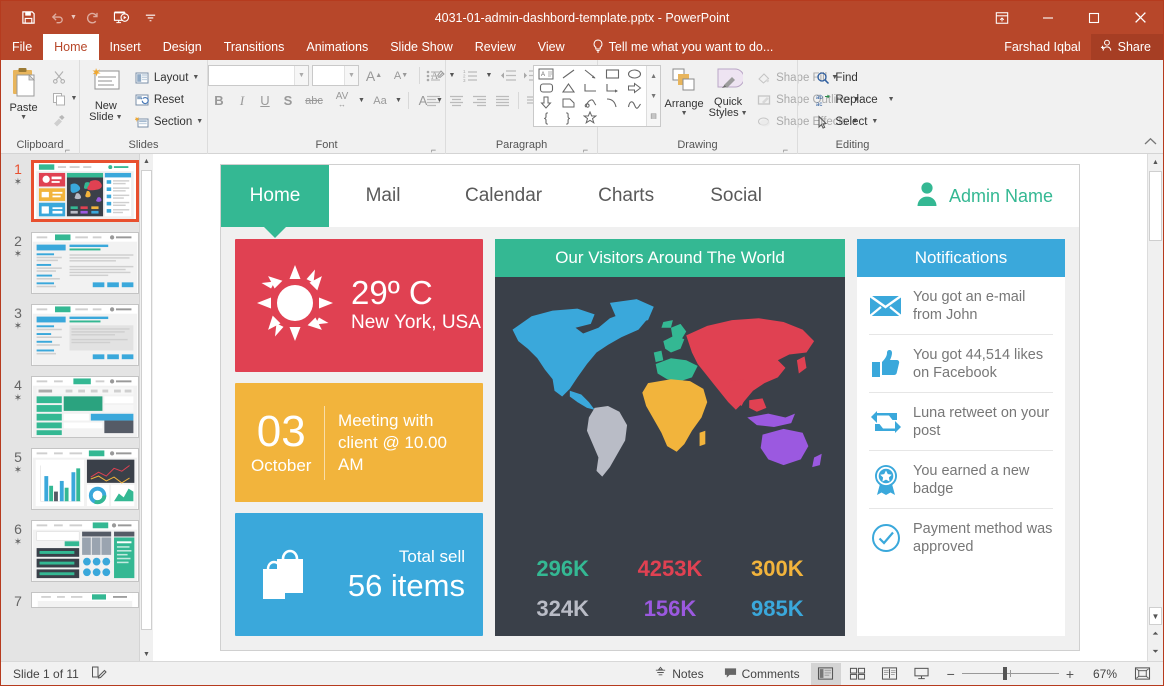  What do you see at coordinates (1142, 674) in the screenshot?
I see `fit-to-window-icon` at bounding box center [1142, 674].